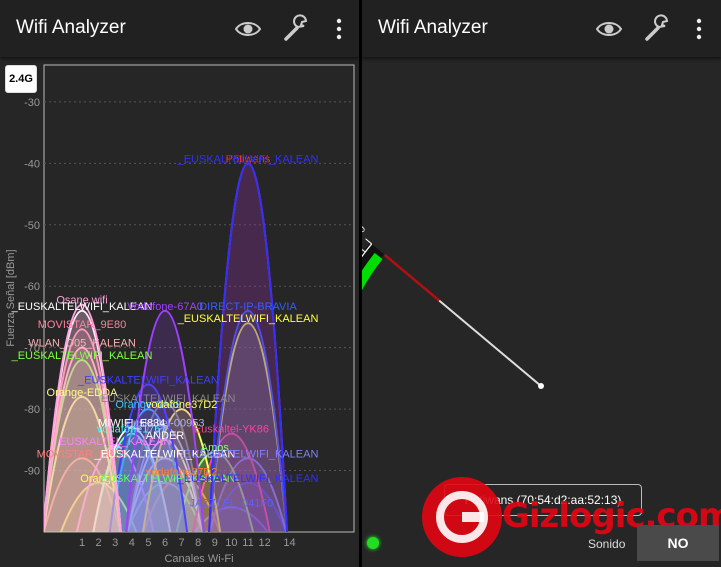  Describe the element at coordinates (541, 28) in the screenshot. I see `app-bar: Wifi Analyzer` at that location.